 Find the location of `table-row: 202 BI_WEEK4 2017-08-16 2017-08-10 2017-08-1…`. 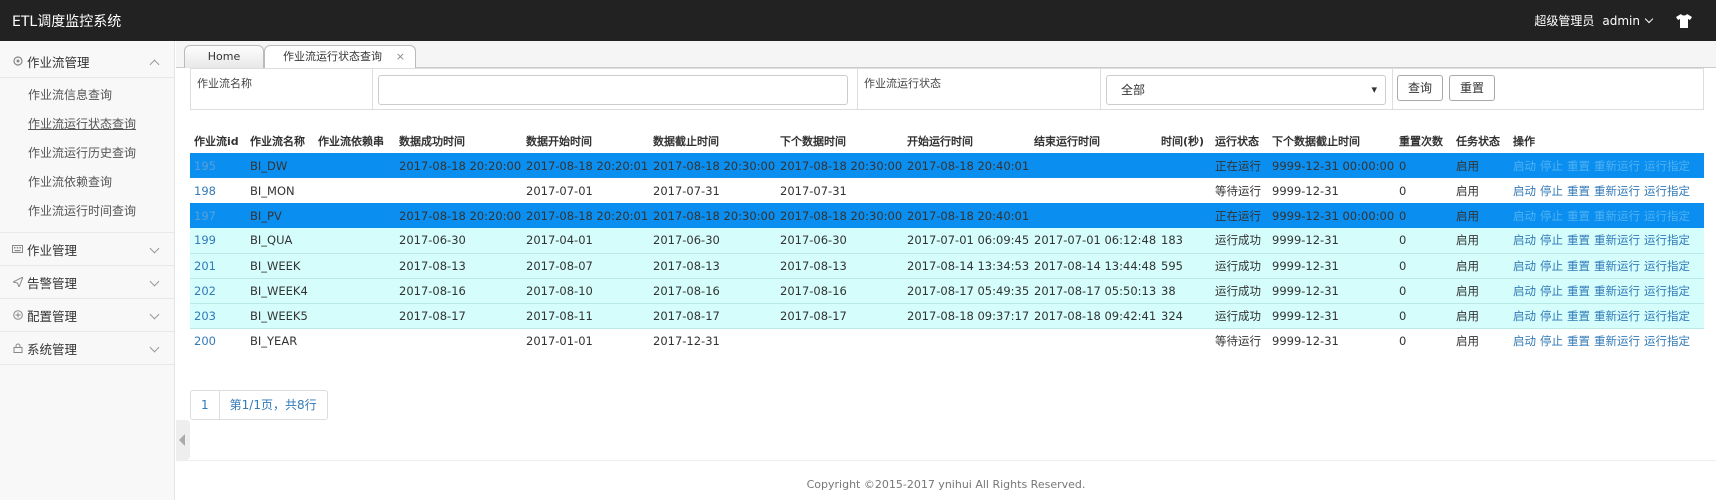

table-row: 202 BI_WEEK4 2017-08-16 2017-08-10 2017-08-1… is located at coordinates (947, 291).